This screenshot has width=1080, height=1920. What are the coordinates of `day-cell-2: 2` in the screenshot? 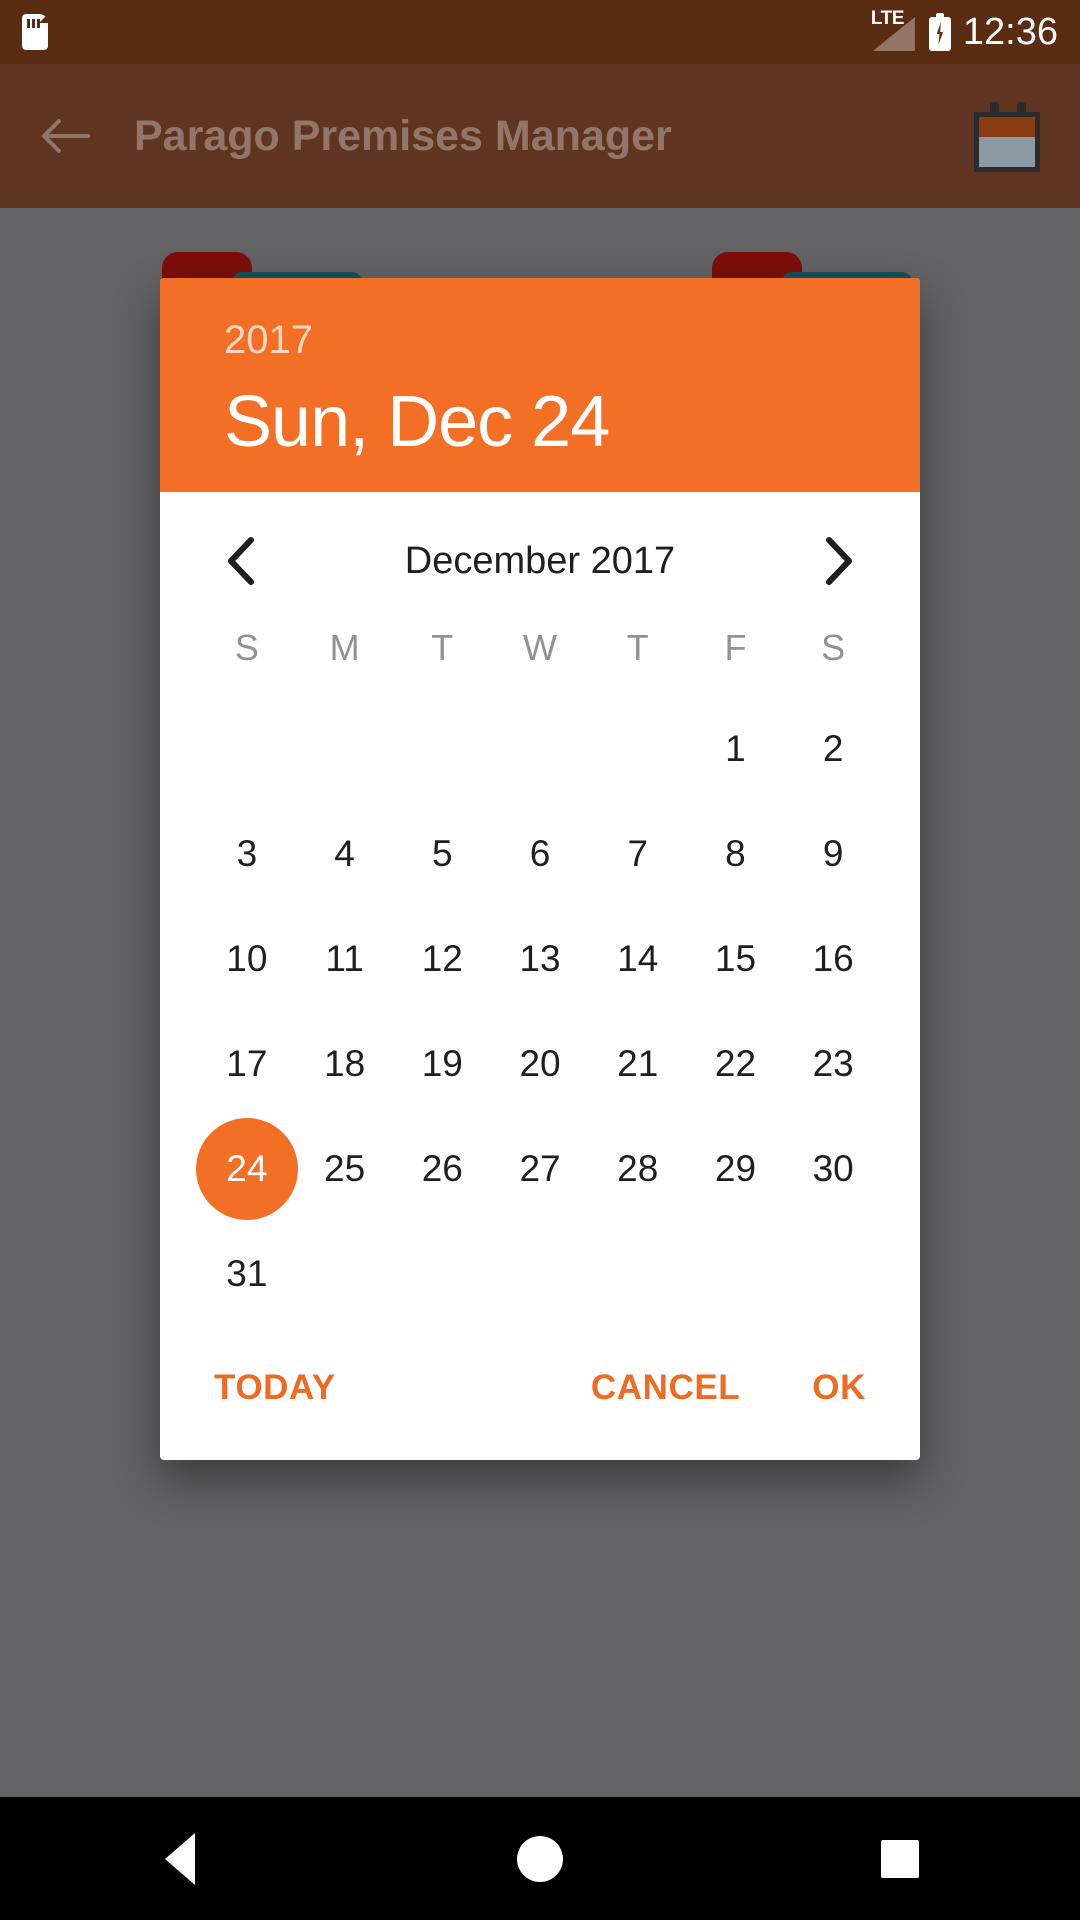 It's located at (833, 748).